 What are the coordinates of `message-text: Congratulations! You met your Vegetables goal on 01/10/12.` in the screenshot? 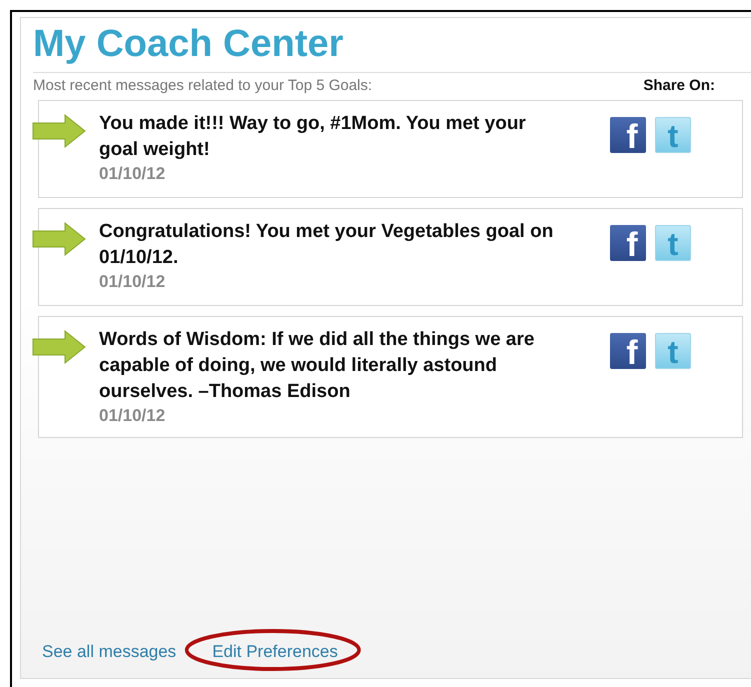 It's located at (326, 245).